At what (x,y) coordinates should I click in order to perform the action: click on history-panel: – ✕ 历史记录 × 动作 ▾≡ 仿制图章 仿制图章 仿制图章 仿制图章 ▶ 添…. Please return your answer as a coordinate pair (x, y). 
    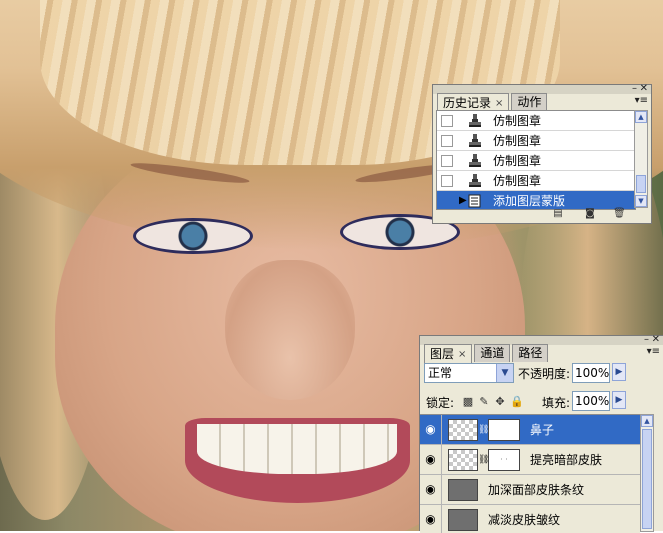
    Looking at the image, I should click on (542, 153).